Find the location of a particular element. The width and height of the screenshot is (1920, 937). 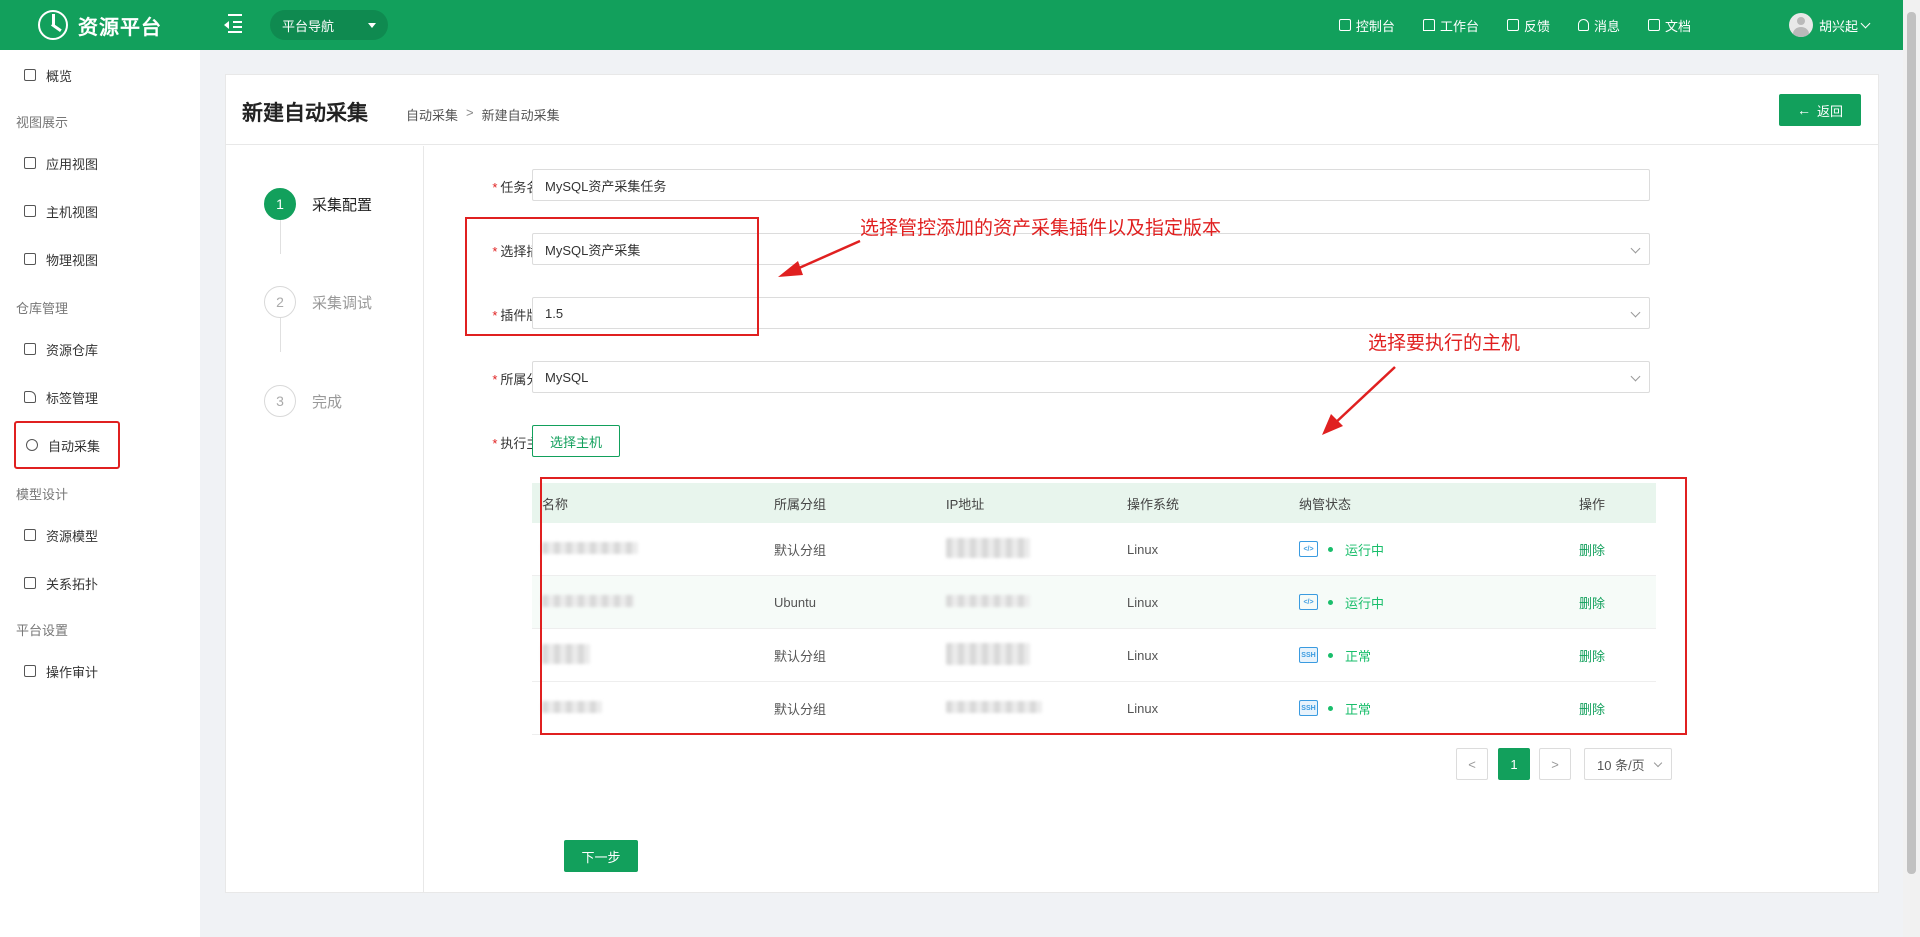

step-number: 3 is located at coordinates (280, 401).